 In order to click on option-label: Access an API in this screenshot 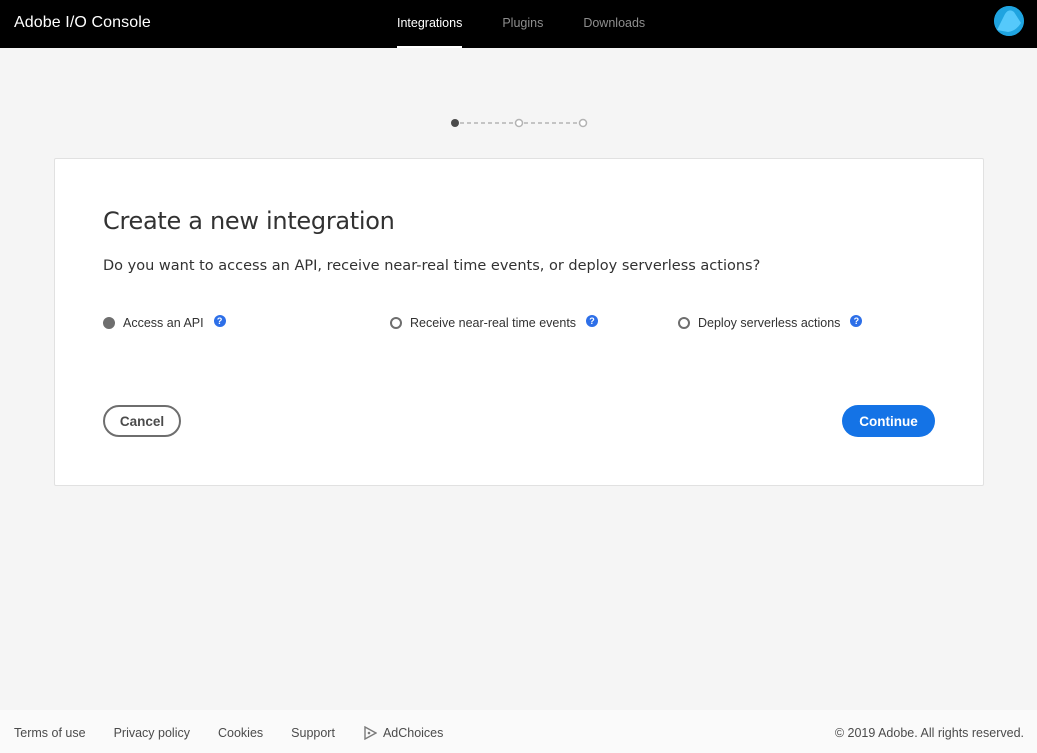, I will do `click(163, 323)`.